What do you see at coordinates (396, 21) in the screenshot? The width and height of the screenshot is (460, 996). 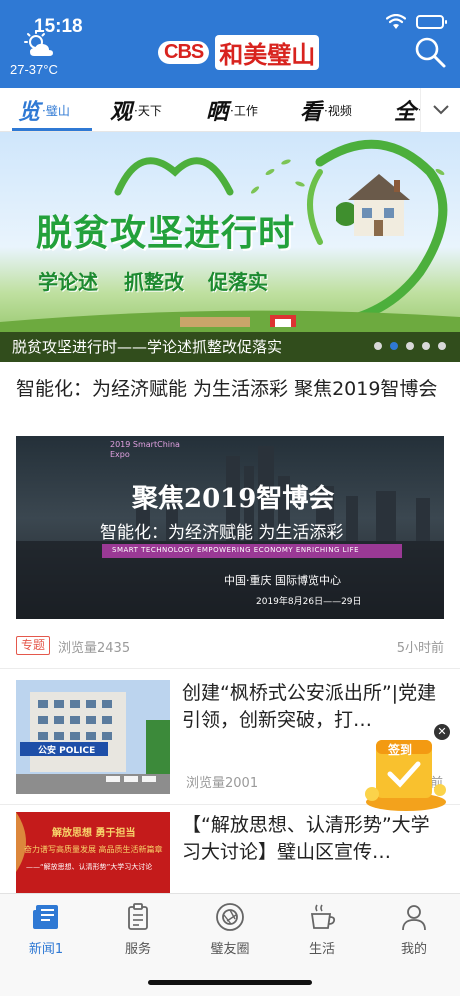 I see `wifi-icon` at bounding box center [396, 21].